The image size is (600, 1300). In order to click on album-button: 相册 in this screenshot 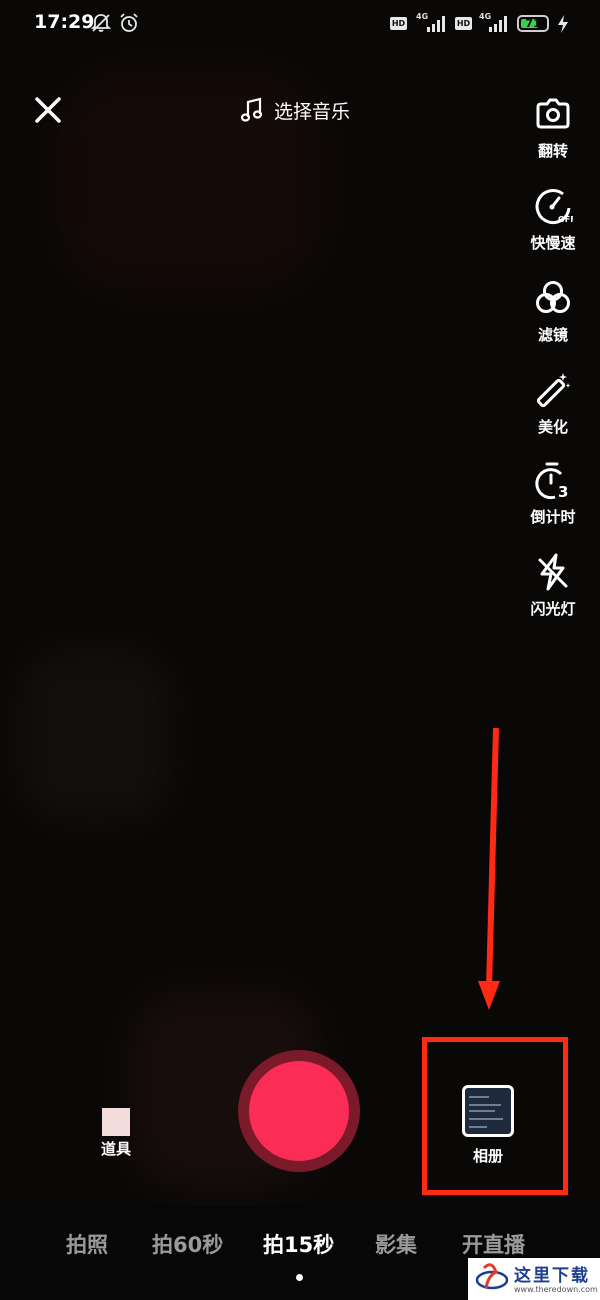, I will do `click(488, 1125)`.